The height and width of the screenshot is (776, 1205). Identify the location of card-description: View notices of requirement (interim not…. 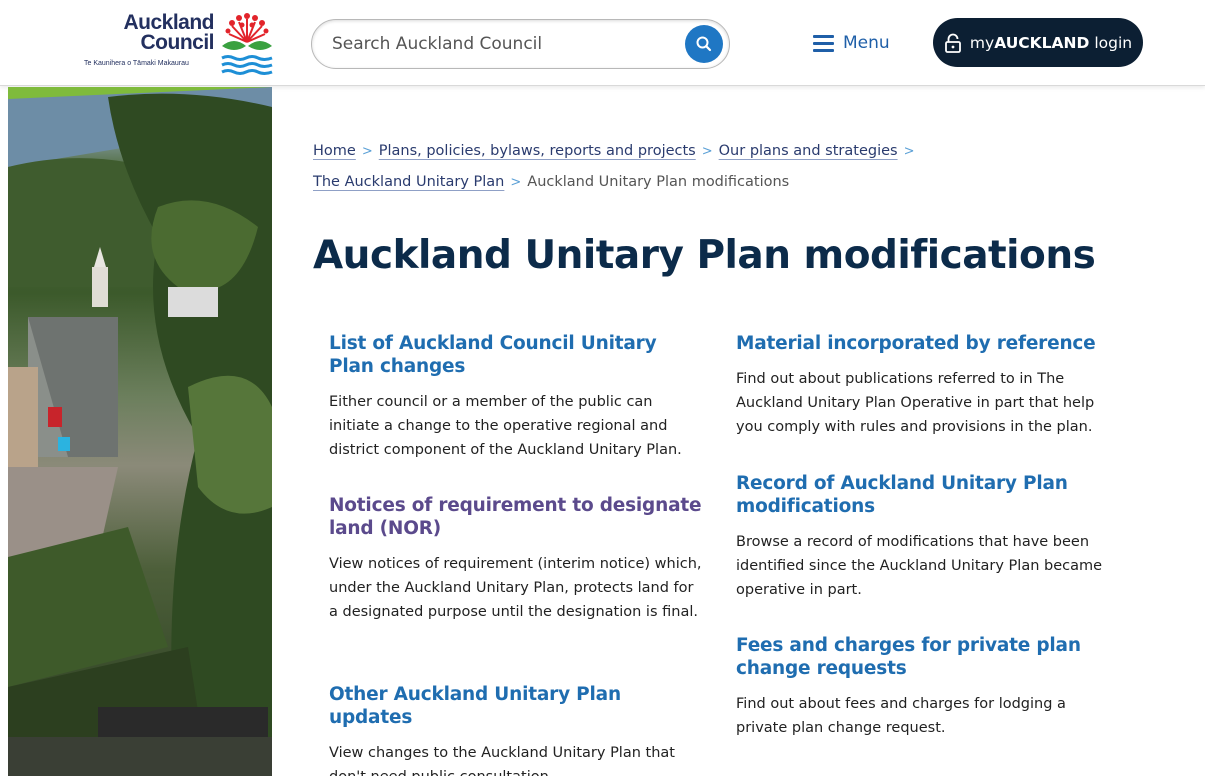
(515, 588).